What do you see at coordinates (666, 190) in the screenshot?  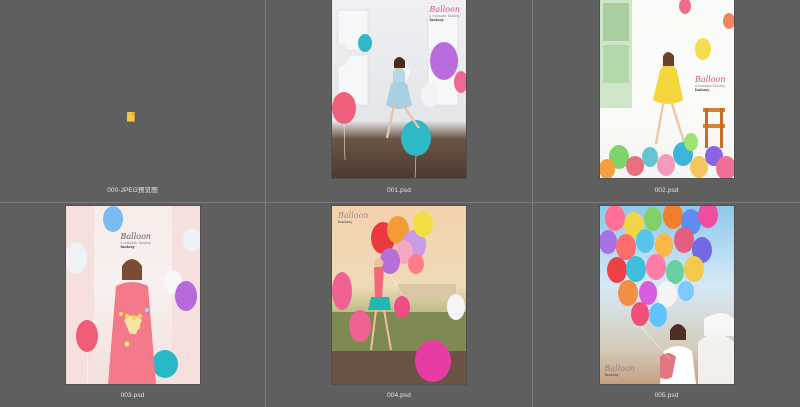 I see `item-caption: 002.psd` at bounding box center [666, 190].